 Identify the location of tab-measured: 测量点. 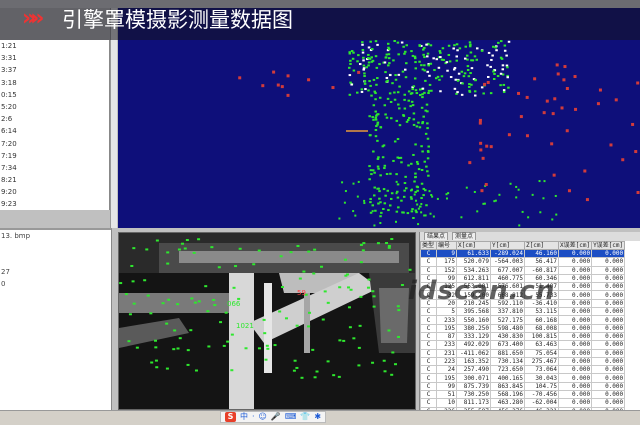
(464, 236).